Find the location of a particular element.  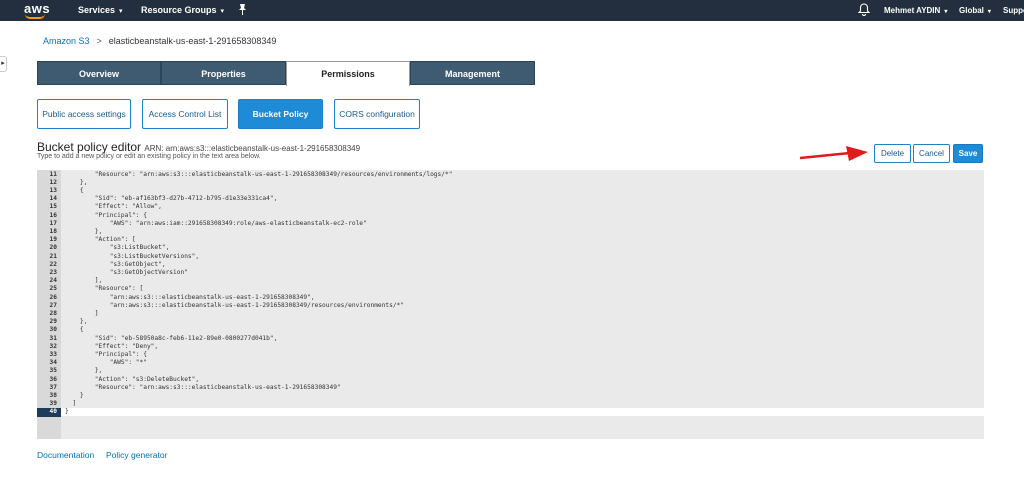

code-line: 18 }, is located at coordinates (510, 232).